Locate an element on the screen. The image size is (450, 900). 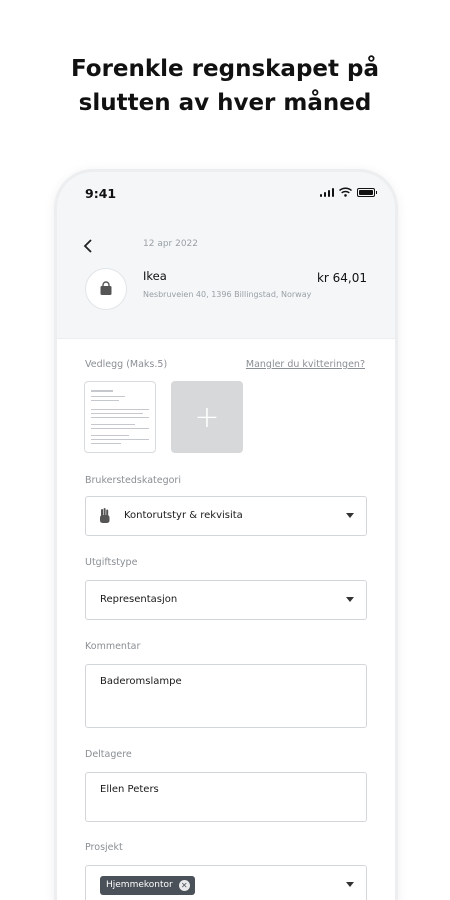
participants-value: Ellen Peters is located at coordinates (129, 789).